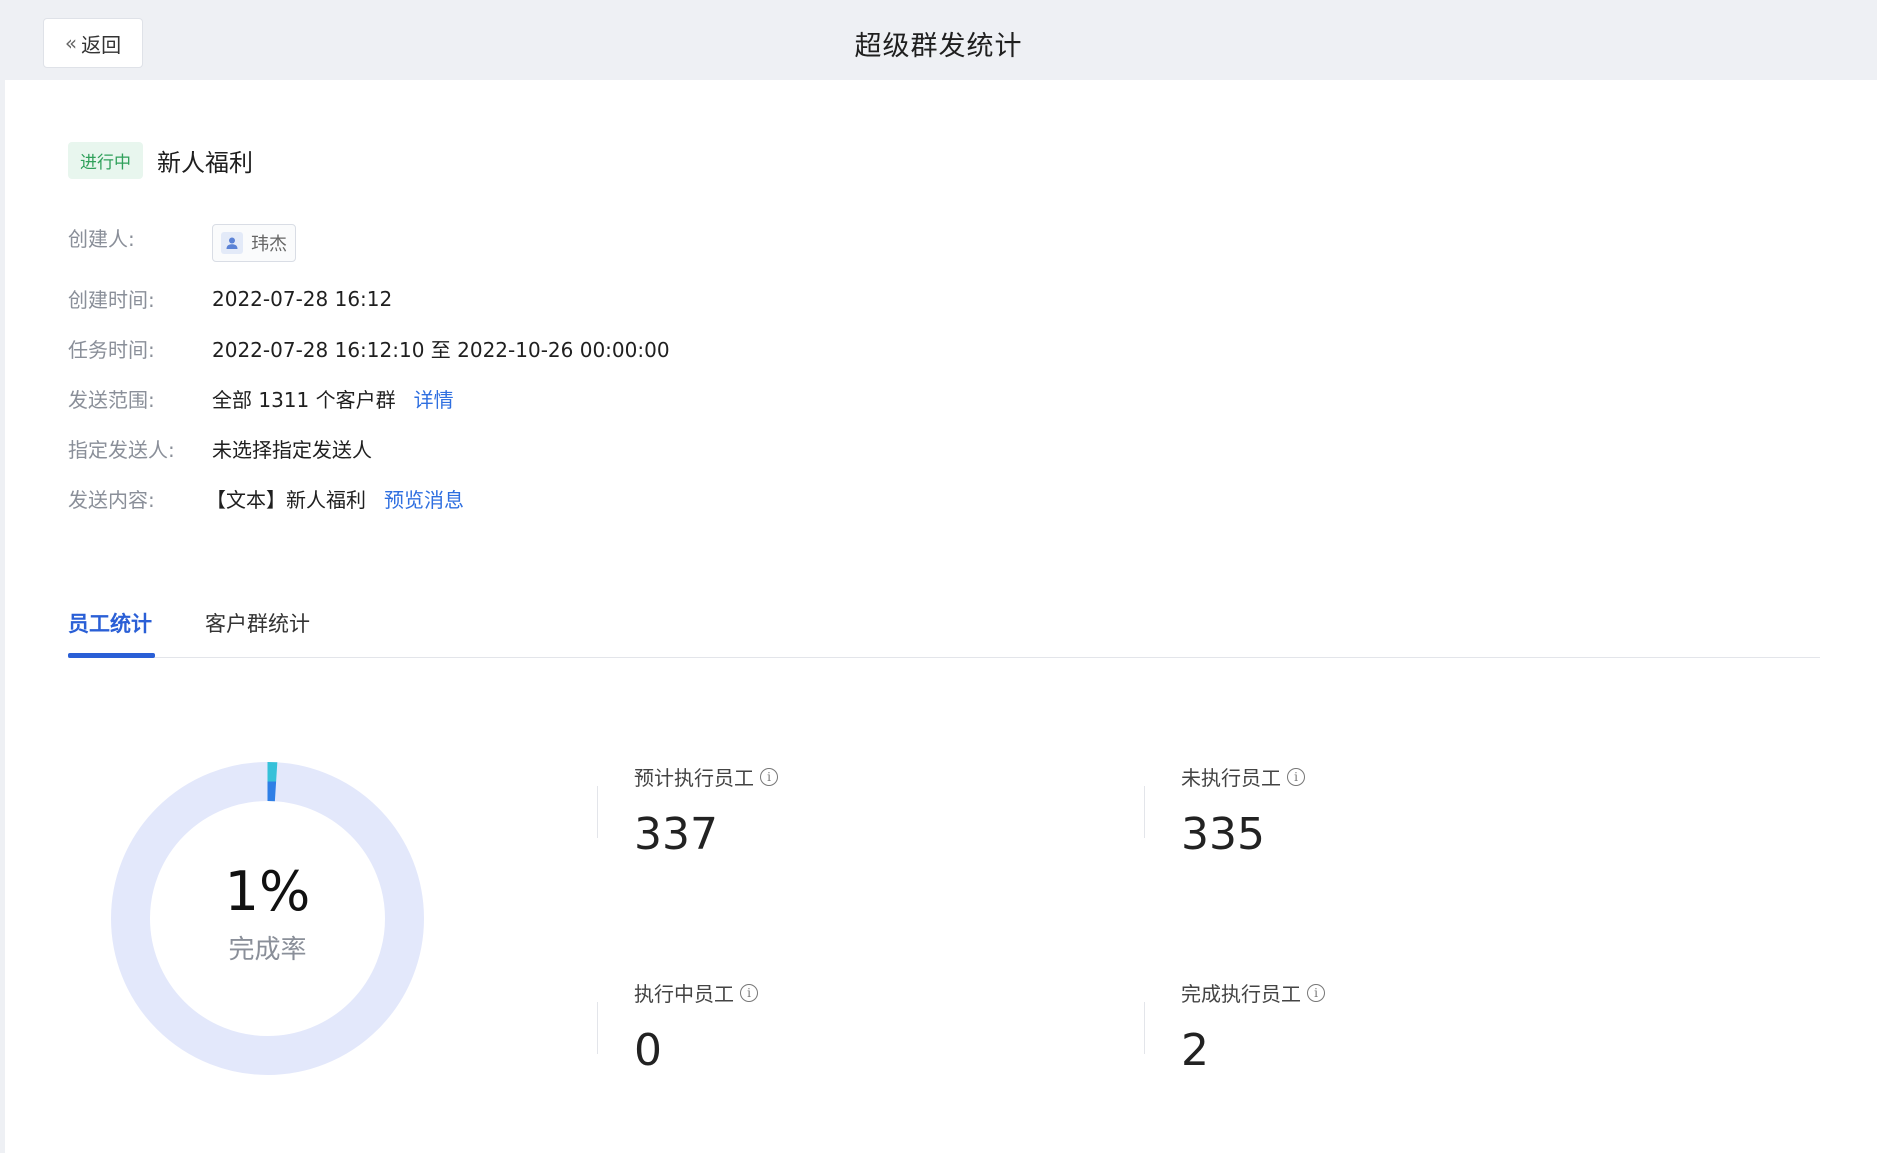 This screenshot has height=1153, width=1877. I want to click on stat-executing-employees: 执行中员工 i 0, so click(696, 1025).